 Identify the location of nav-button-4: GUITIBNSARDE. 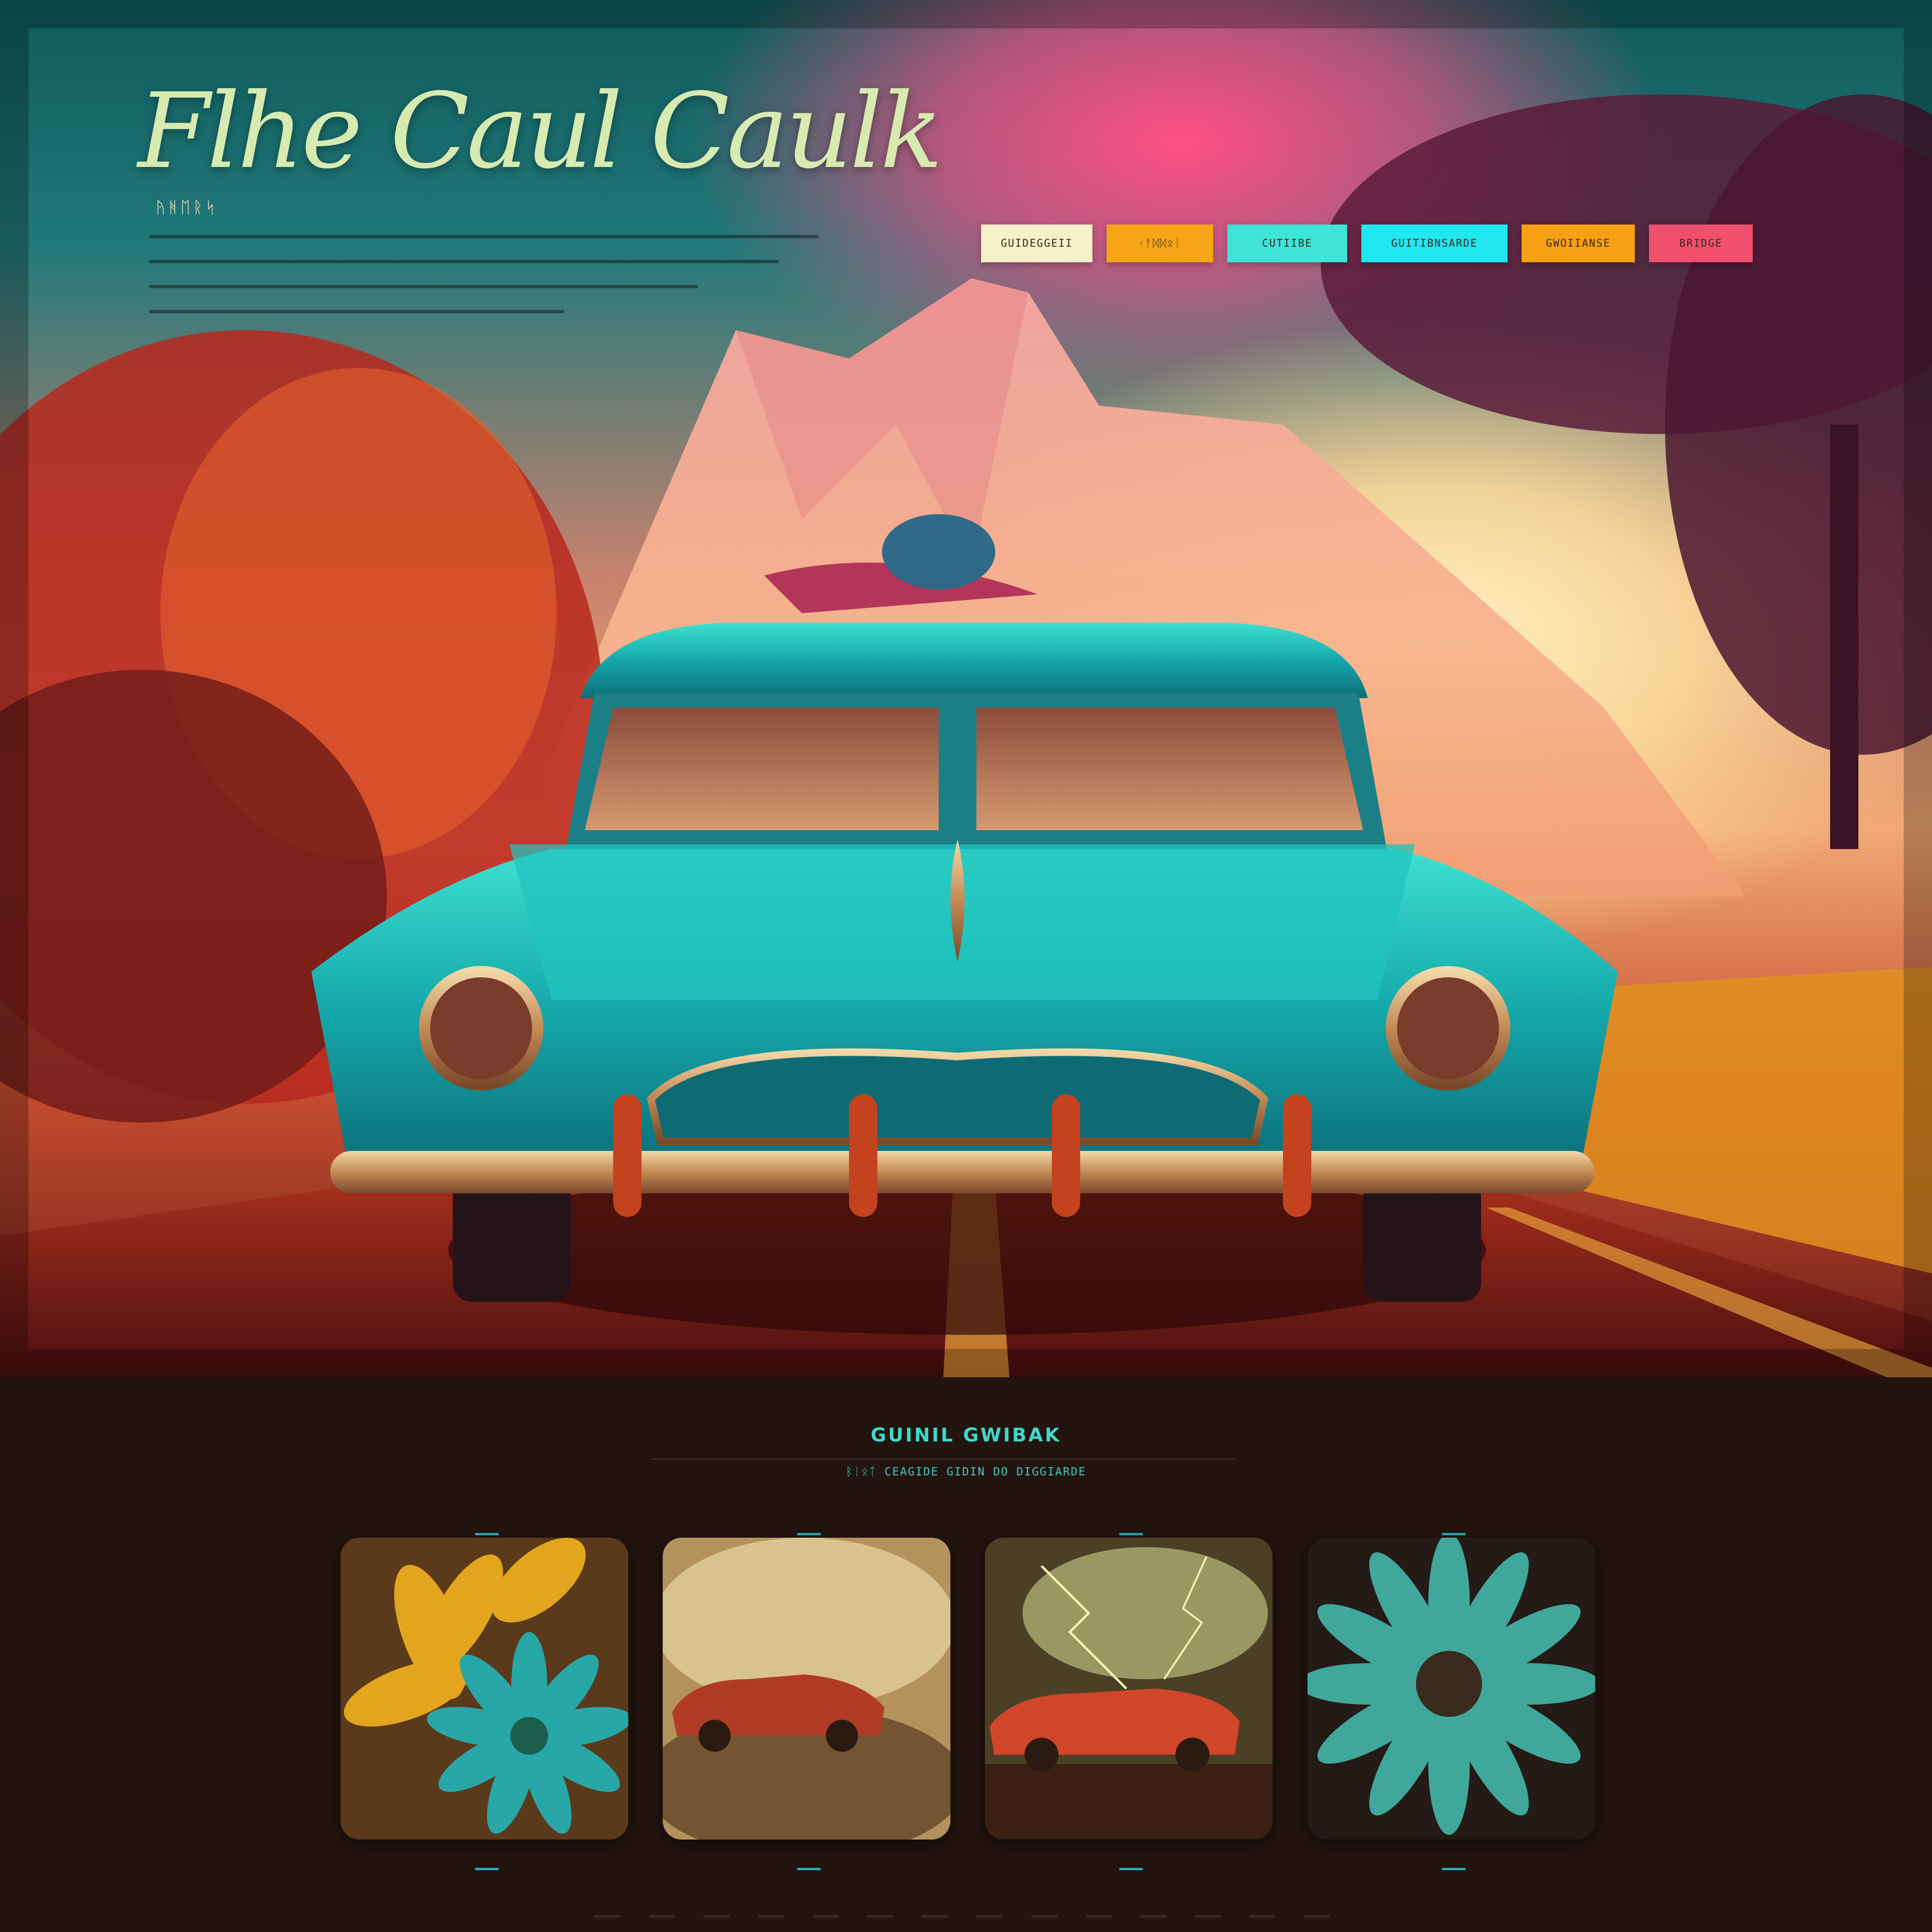
(1434, 244).